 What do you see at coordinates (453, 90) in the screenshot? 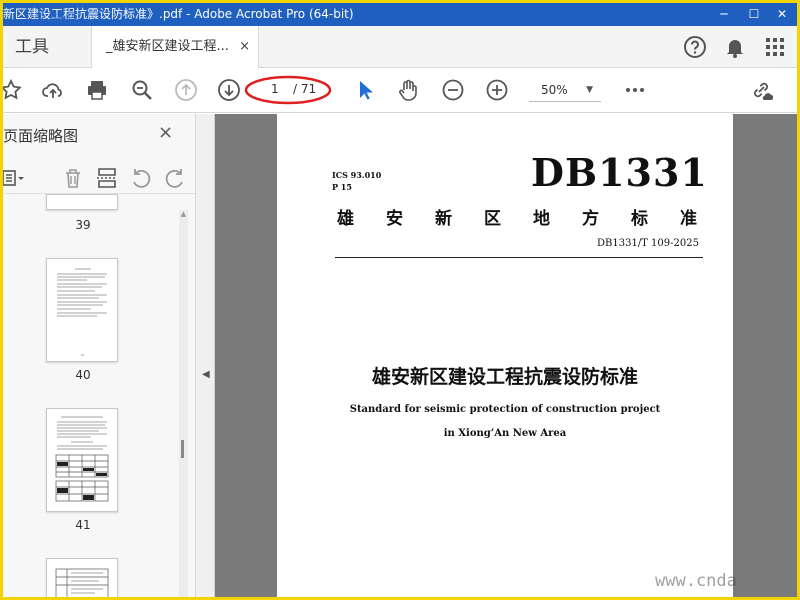
I see `zoom-out-icon` at bounding box center [453, 90].